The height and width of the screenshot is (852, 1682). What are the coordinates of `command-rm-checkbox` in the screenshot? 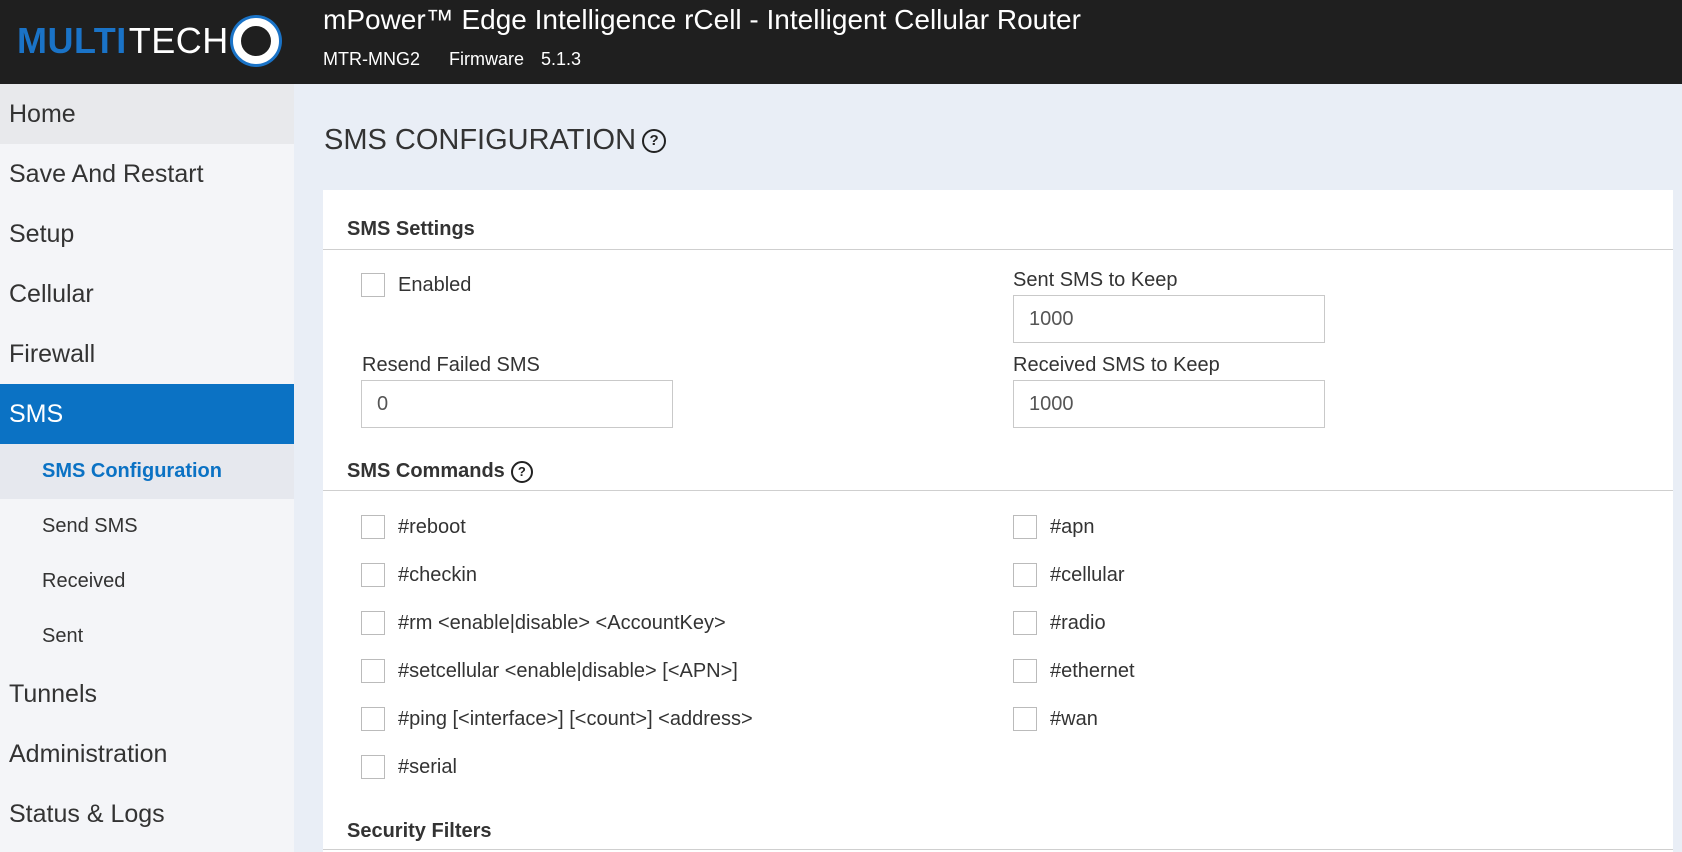 It's located at (373, 623).